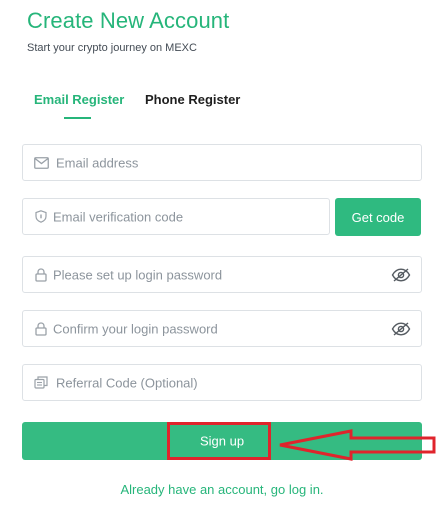  What do you see at coordinates (127, 382) in the screenshot?
I see `referral-placeholder: Referral Code (Optional)` at bounding box center [127, 382].